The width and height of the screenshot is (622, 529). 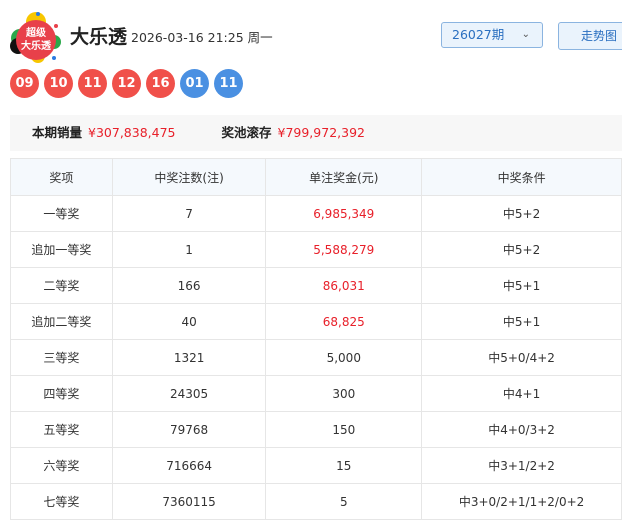 What do you see at coordinates (58, 83) in the screenshot?
I see `front-ball: 10` at bounding box center [58, 83].